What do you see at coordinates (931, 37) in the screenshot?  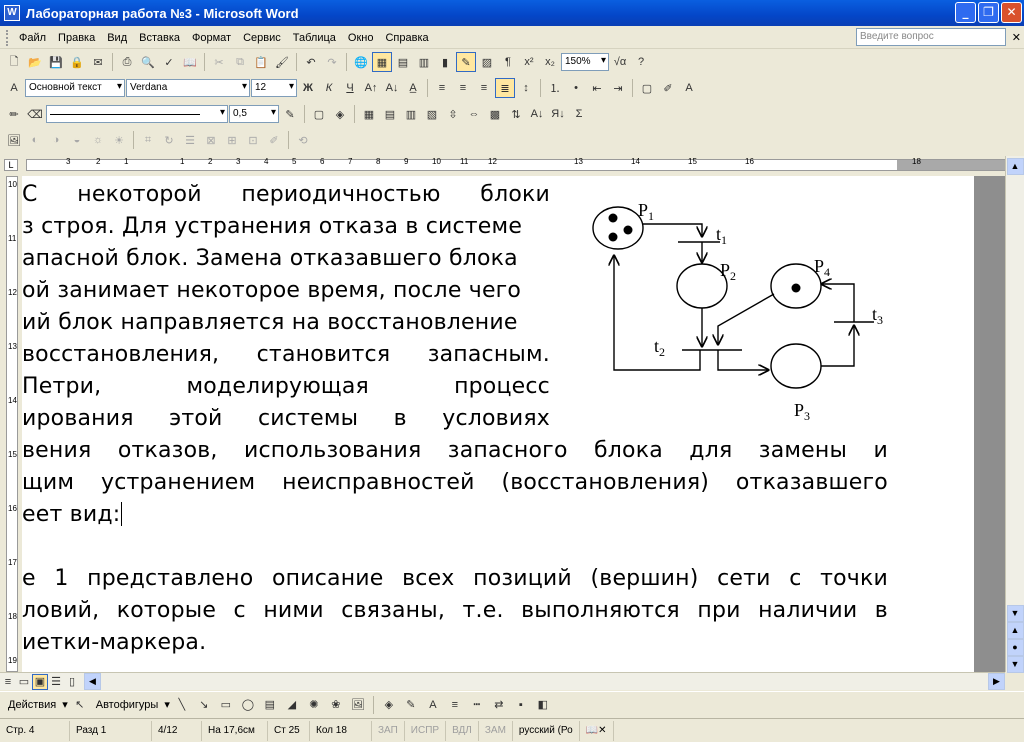 I see `ask-question-input: Введите вопрос` at bounding box center [931, 37].